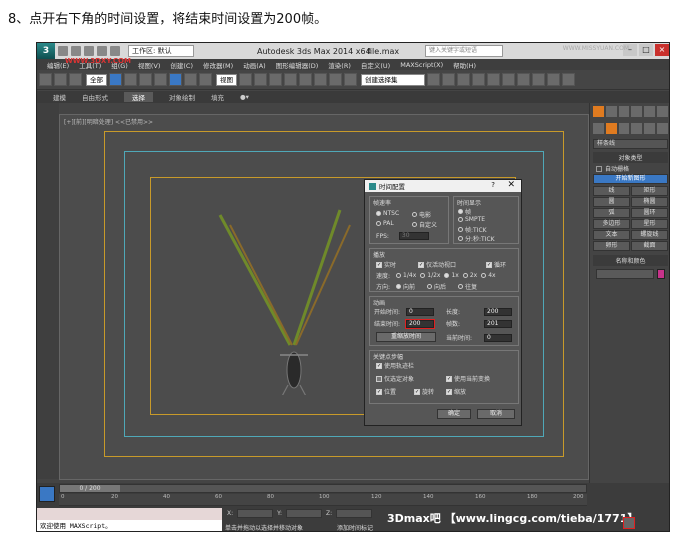 Image resolution: width=698 pixels, height=536 pixels. What do you see at coordinates (320, 79) in the screenshot?
I see `percent-snap-icon` at bounding box center [320, 79].